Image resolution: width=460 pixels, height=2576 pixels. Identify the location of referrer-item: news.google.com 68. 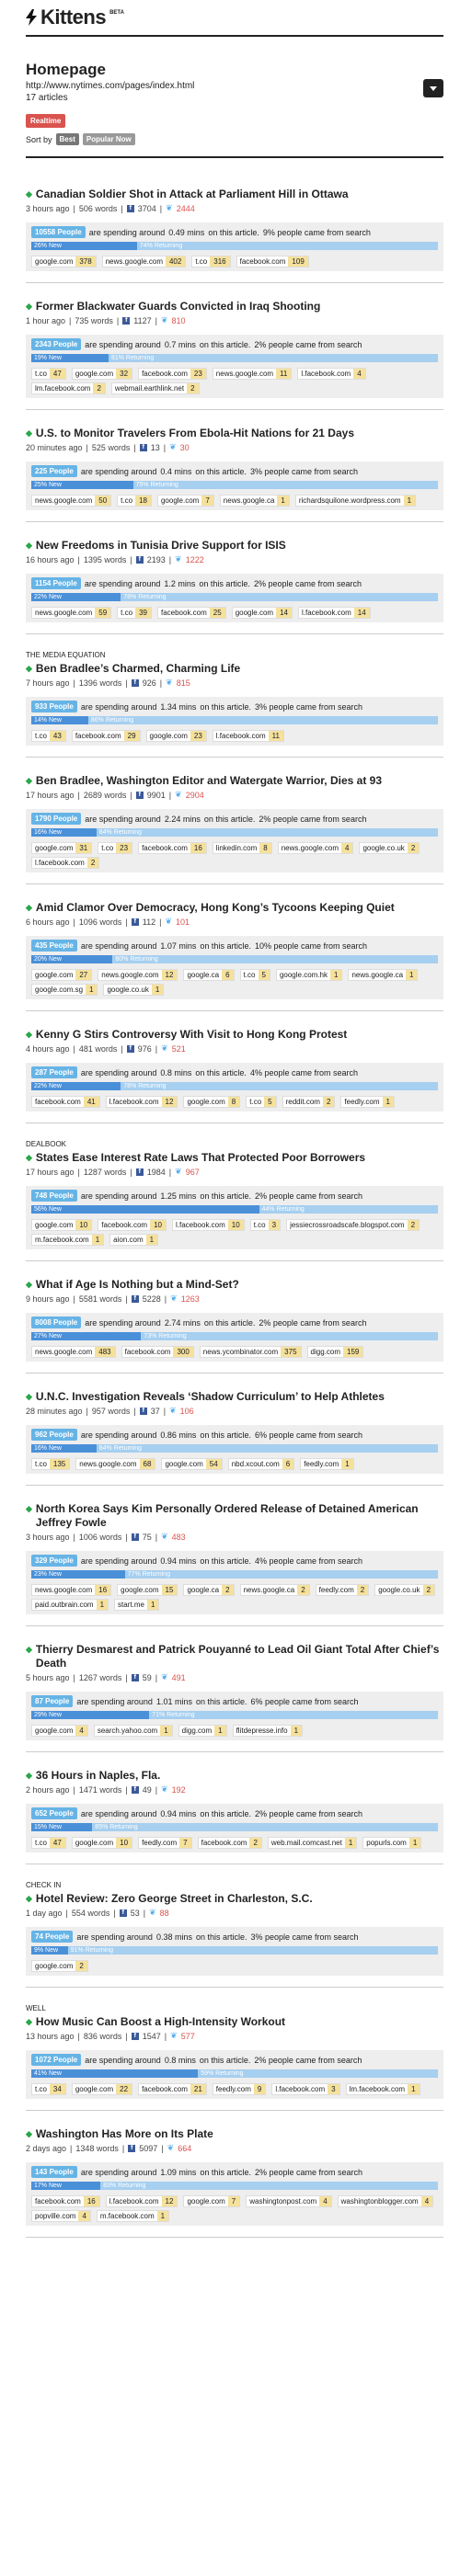
(115, 1464).